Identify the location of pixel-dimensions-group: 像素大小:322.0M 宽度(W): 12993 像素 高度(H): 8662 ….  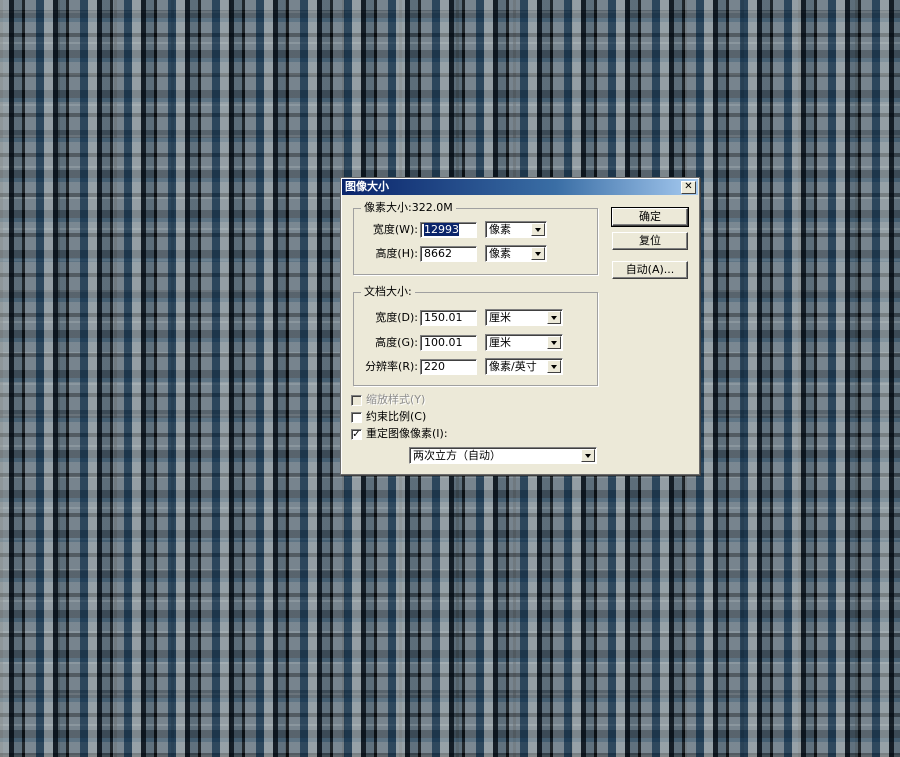
(475, 238).